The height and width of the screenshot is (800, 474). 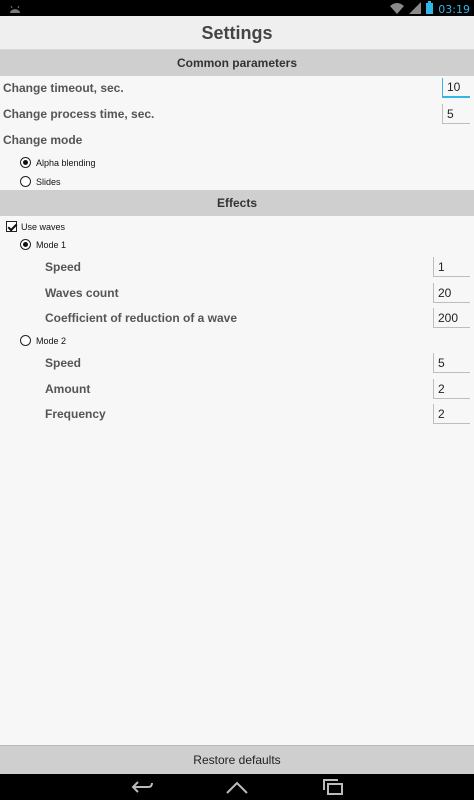 I want to click on alpha-blending-radio, so click(x=25, y=162).